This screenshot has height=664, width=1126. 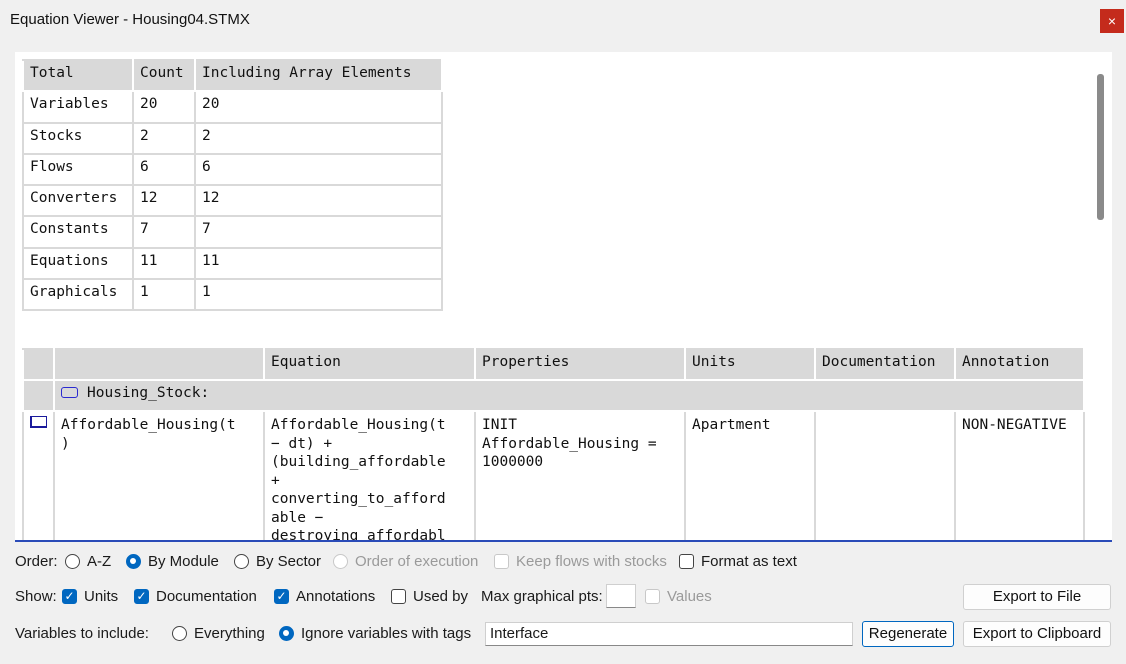 I want to click on format-as-text-checkbox, so click(x=686, y=561).